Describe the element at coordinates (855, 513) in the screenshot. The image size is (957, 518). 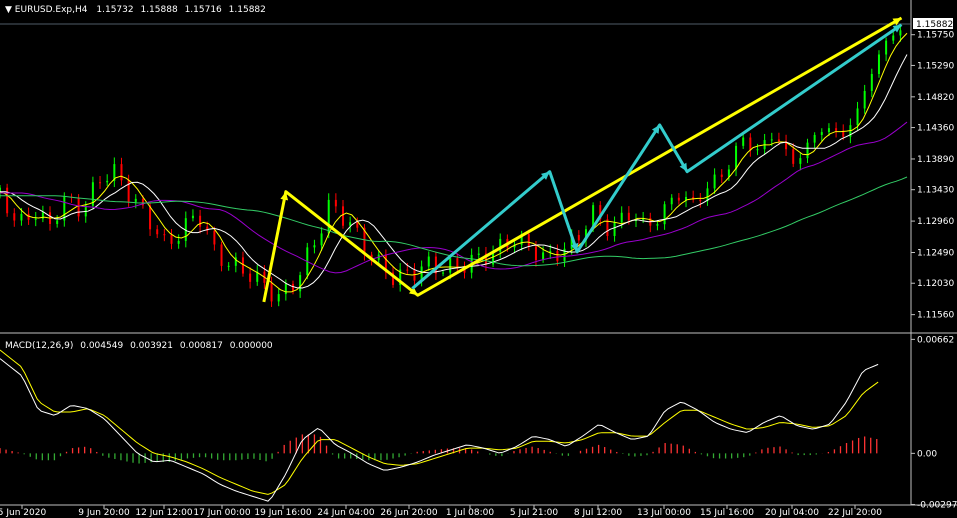
I see `time-tick-label: 22 Jul 20:00` at that location.